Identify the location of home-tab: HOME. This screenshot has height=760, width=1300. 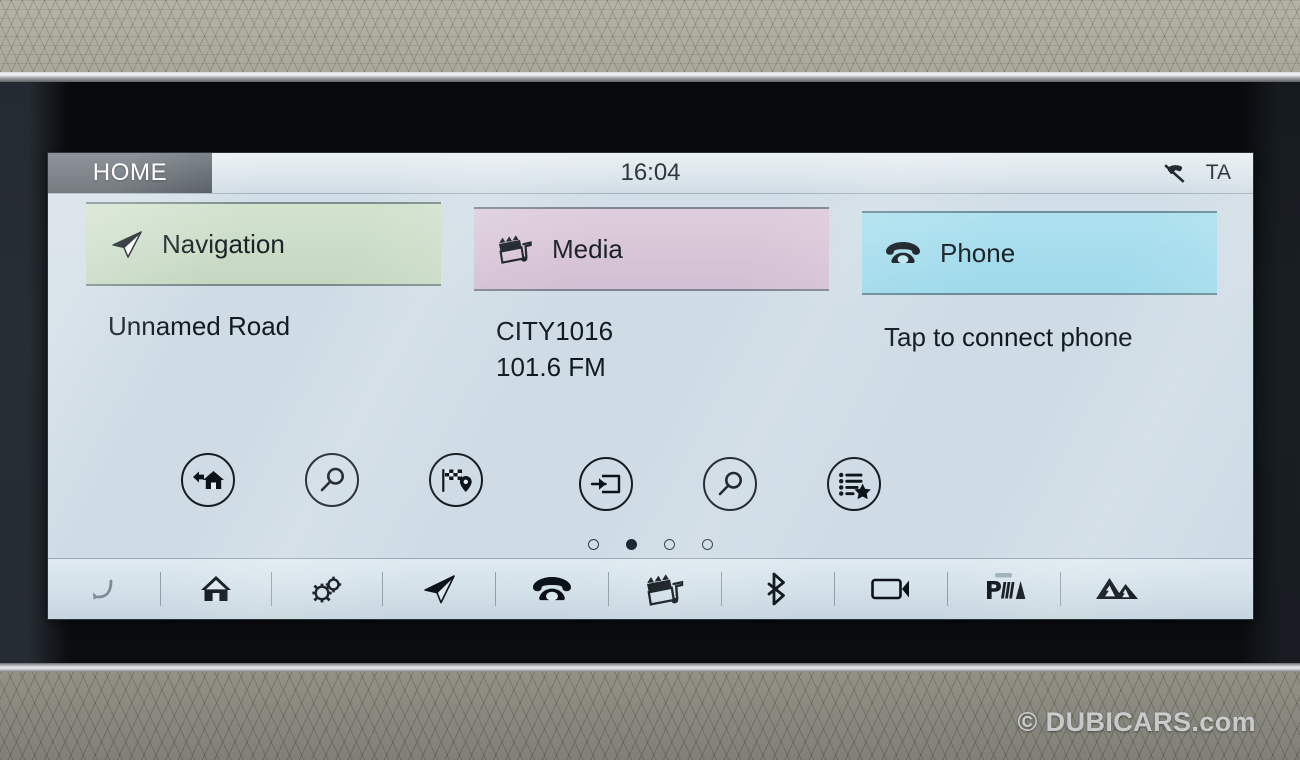
(130, 173).